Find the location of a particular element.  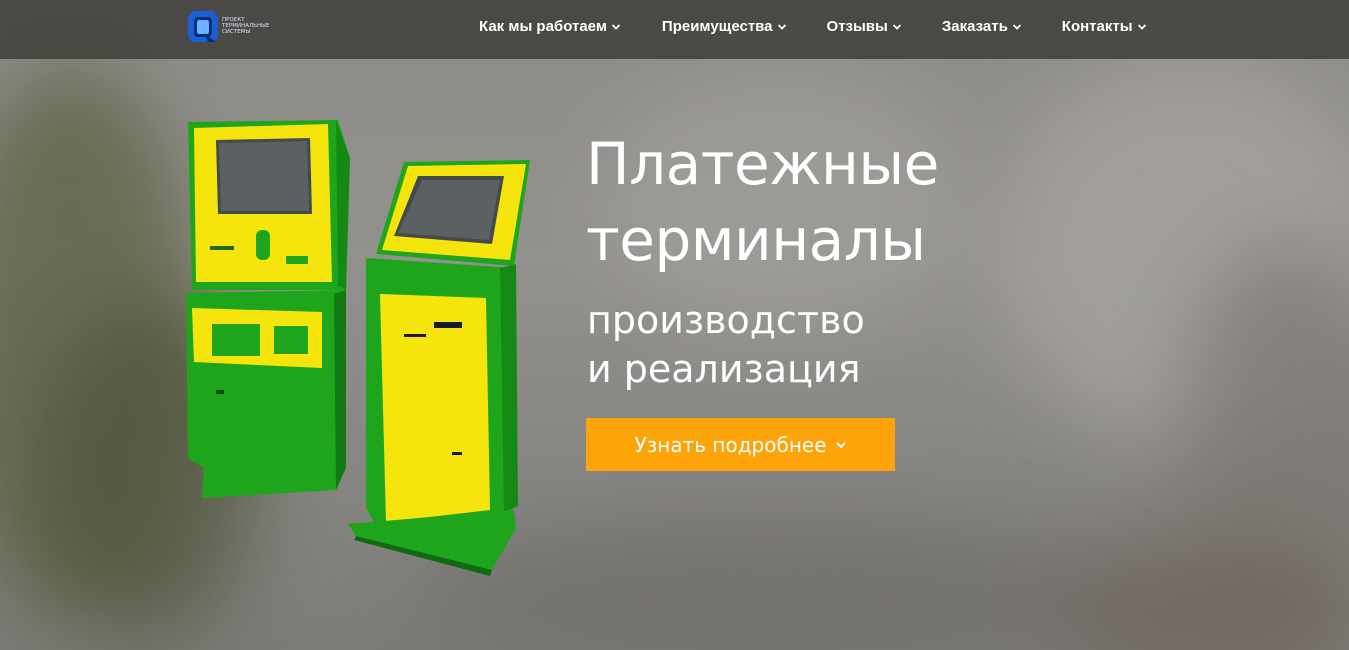

hero-subtitle-line-2: и реализация is located at coordinates (724, 369).